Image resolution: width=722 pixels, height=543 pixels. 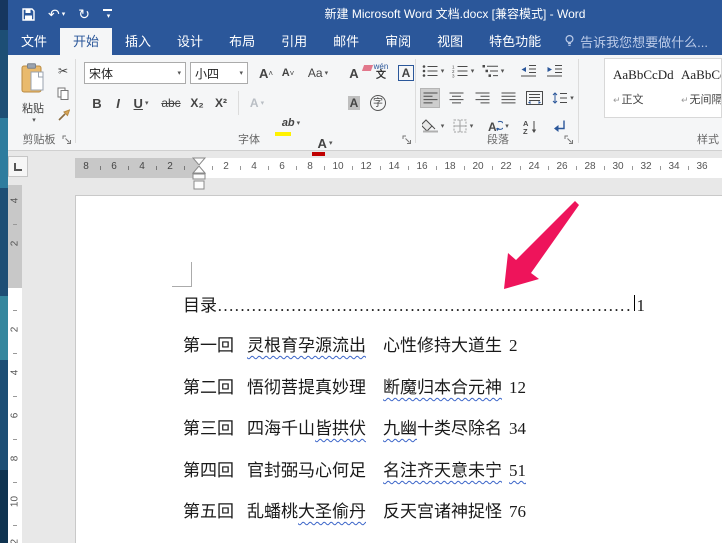 What do you see at coordinates (563, 98) in the screenshot?
I see `line-spacing-button: ▾` at bounding box center [563, 98].